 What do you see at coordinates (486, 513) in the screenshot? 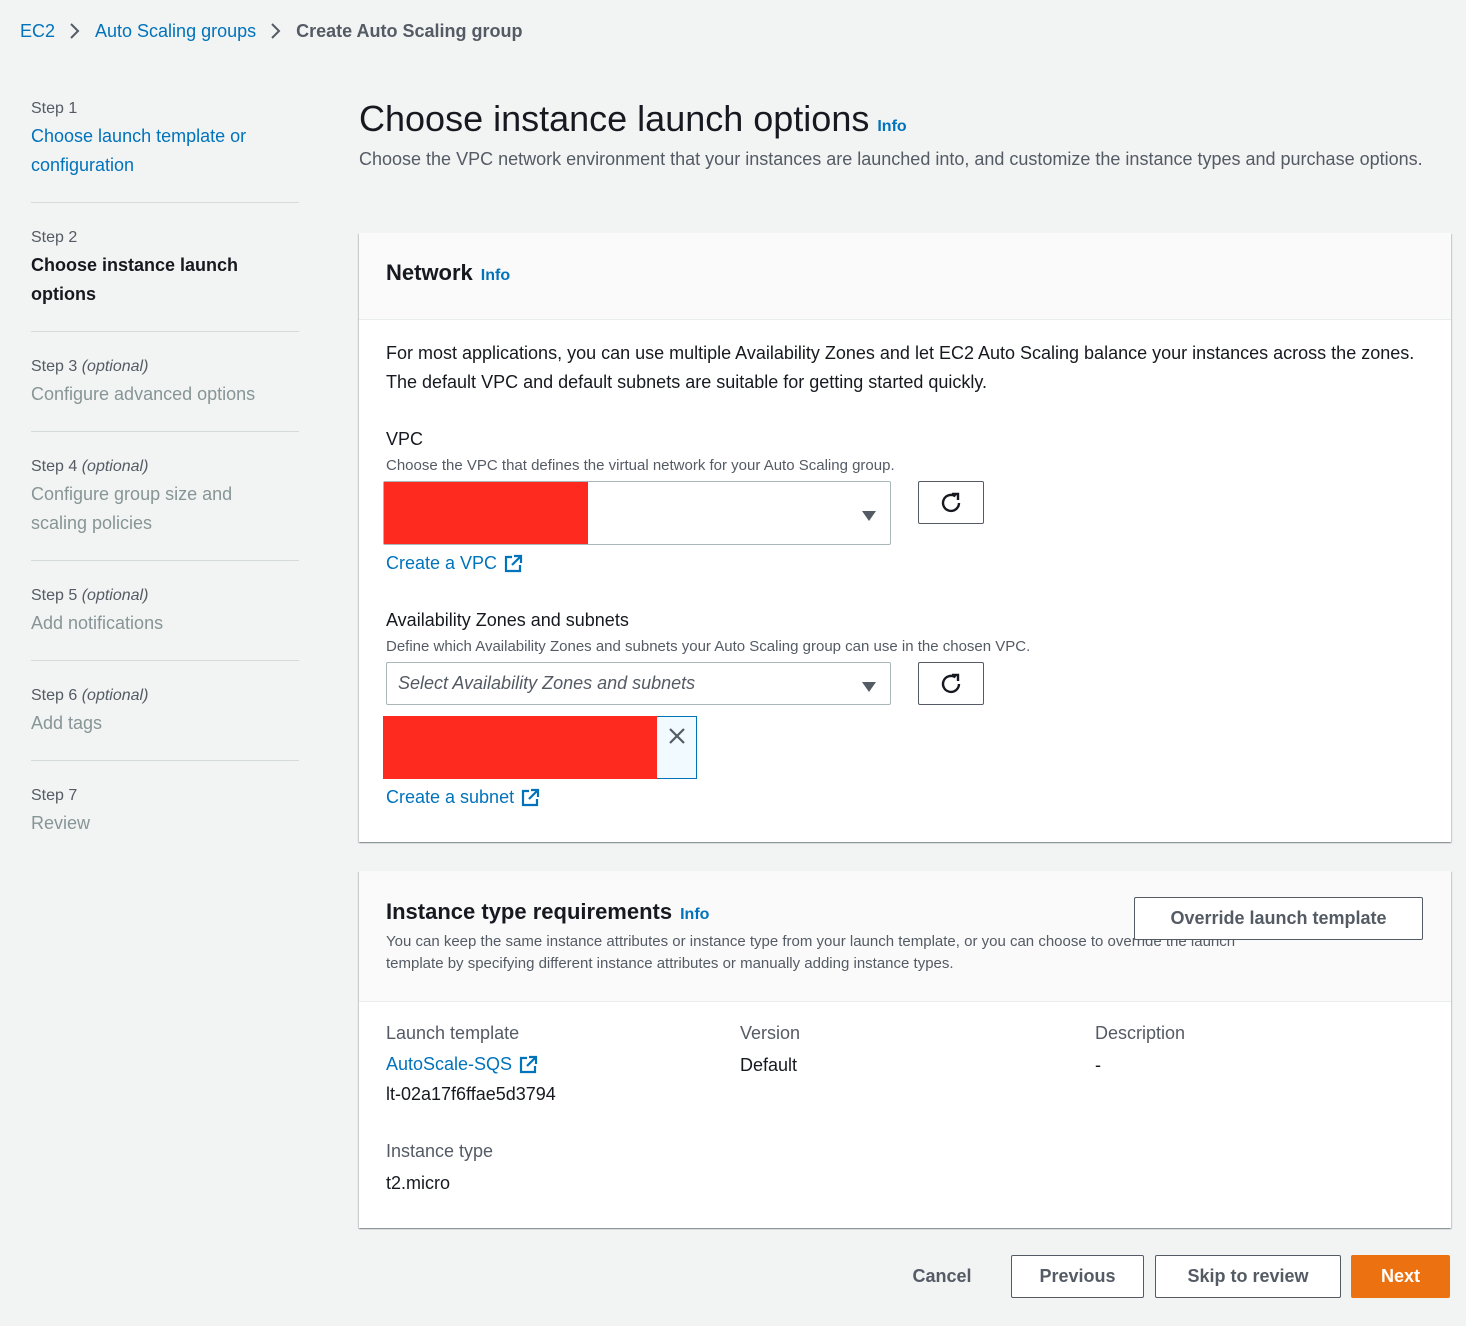
I see `redacted-vpc-value` at bounding box center [486, 513].